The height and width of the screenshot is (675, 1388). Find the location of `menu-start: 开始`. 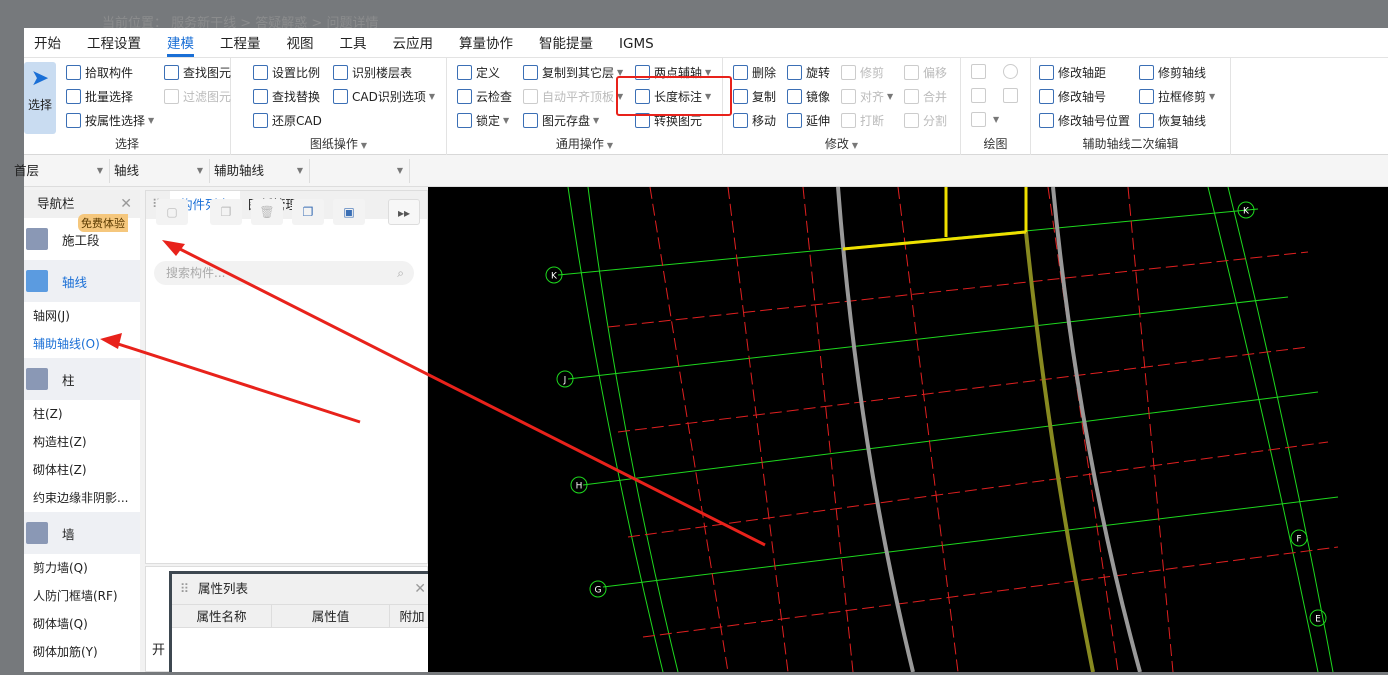

menu-start: 开始 is located at coordinates (47, 42).